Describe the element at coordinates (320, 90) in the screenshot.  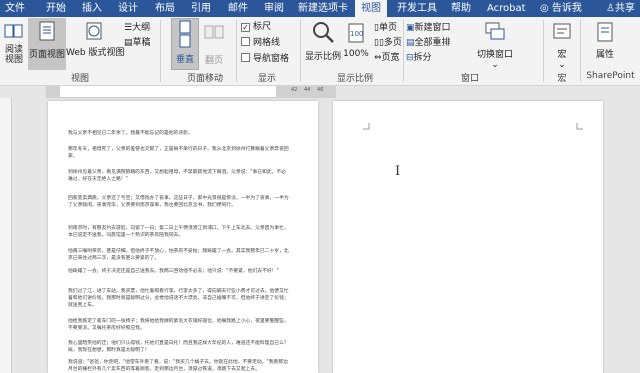
I see `ruler-number: 46` at that location.